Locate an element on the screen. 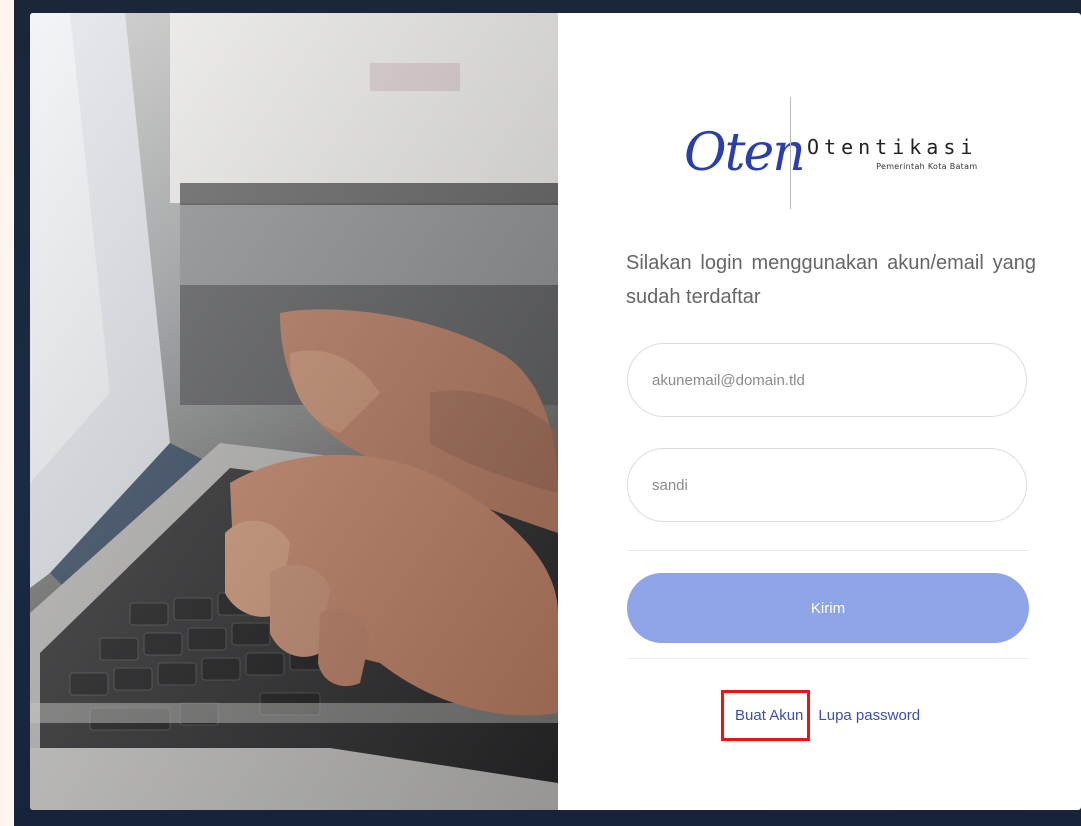  email-input is located at coordinates (822, 380).